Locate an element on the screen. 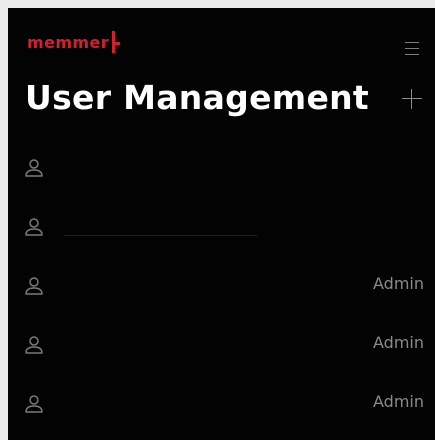 Image resolution: width=435 pixels, height=440 pixels. top-bar: memmer is located at coordinates (221, 38).